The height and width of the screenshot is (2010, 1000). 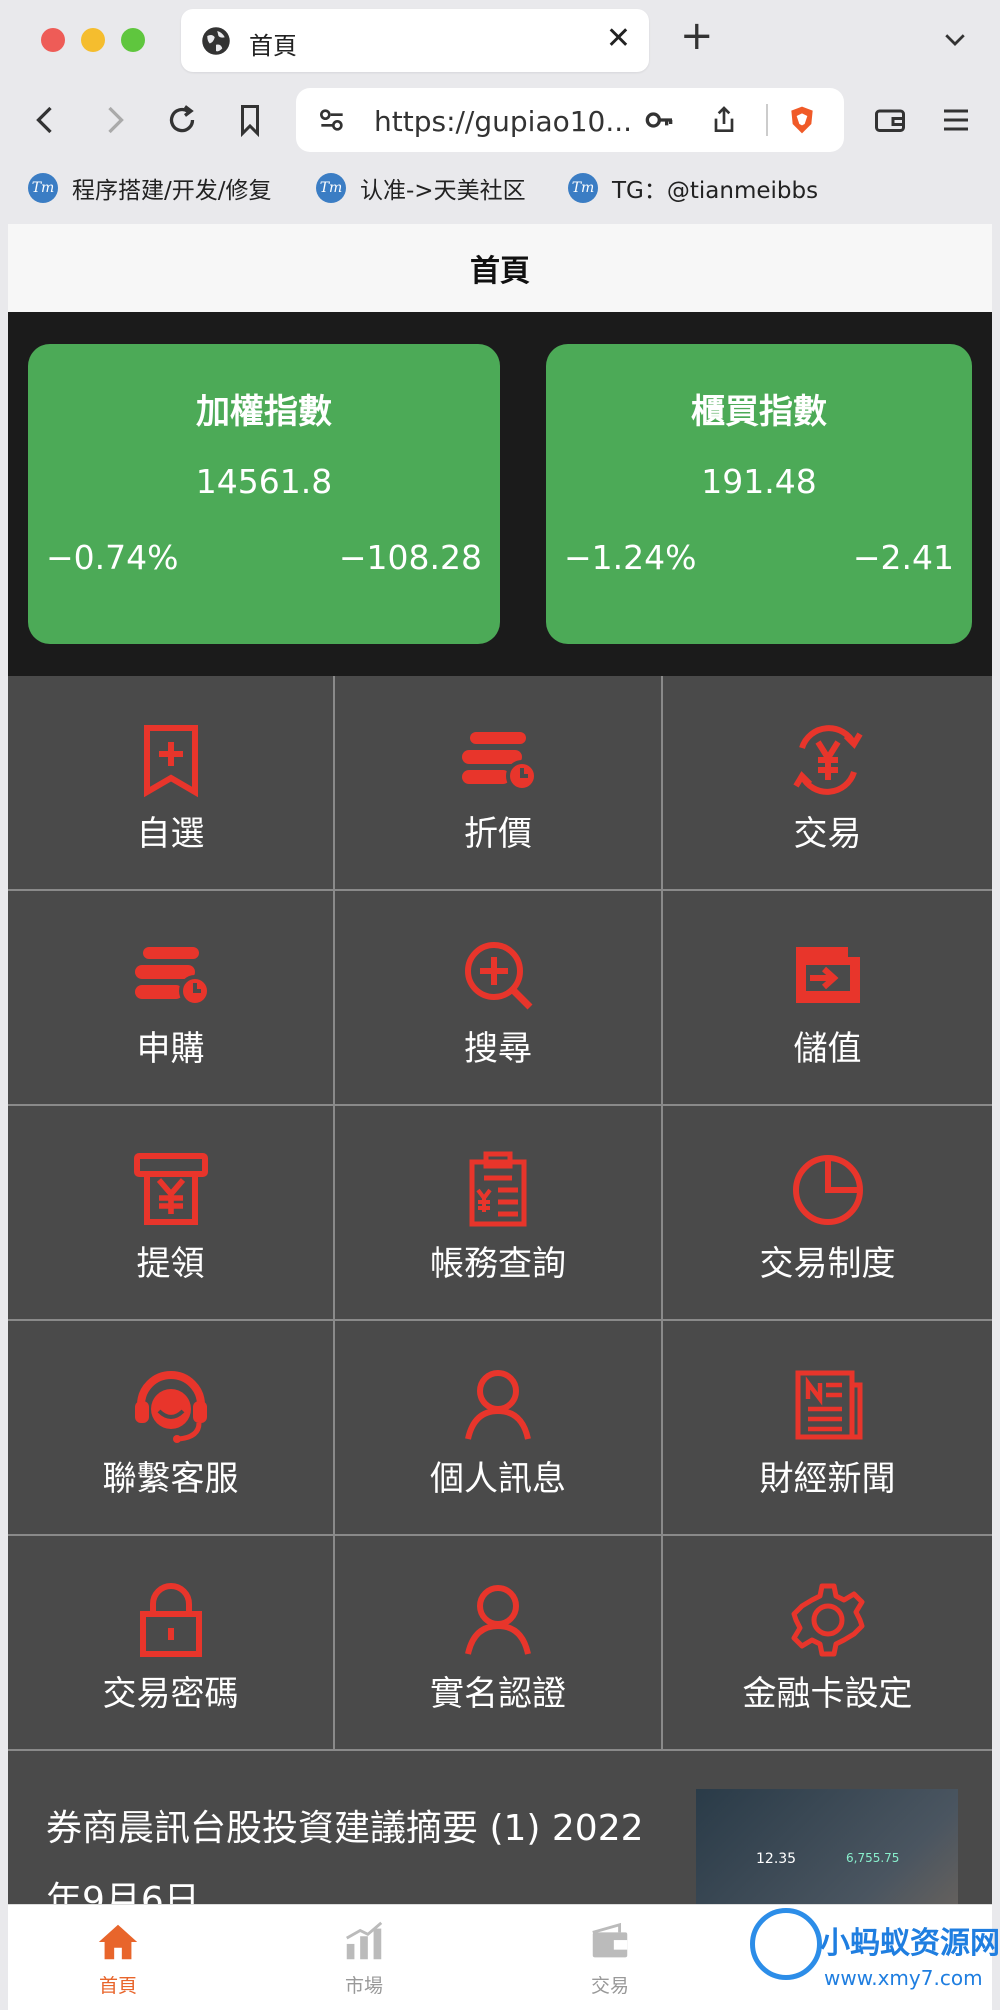 I want to click on brave-shield-icon, so click(x=802, y=120).